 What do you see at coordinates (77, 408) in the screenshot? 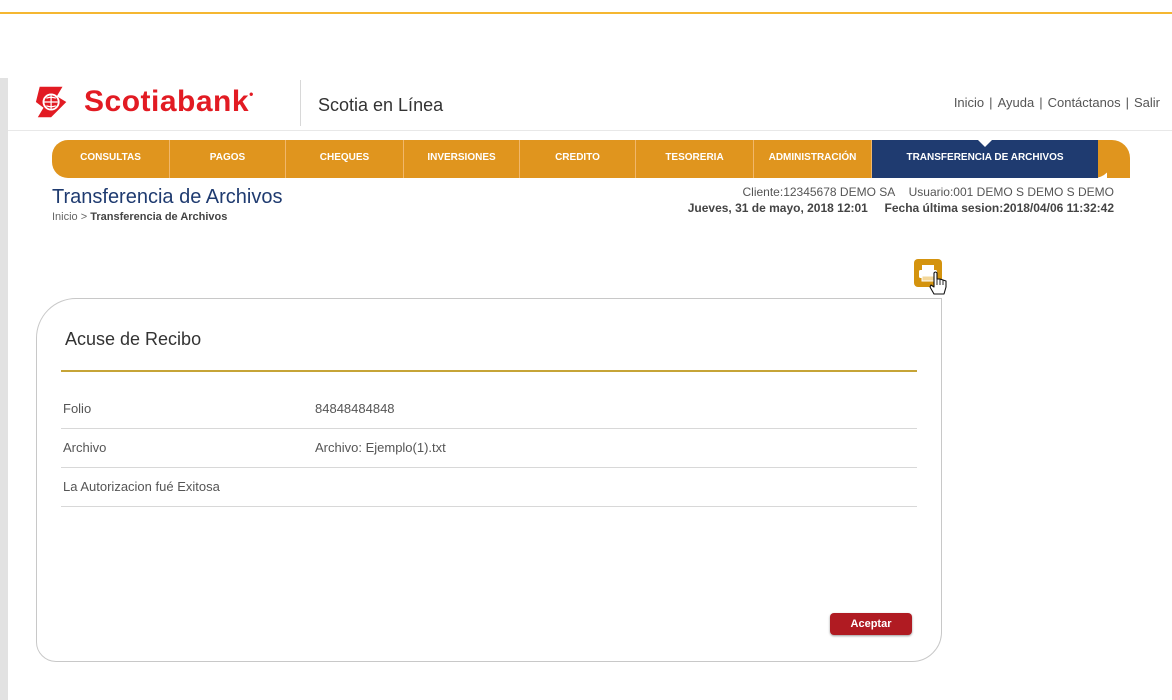
I see `folio-label: Folio` at bounding box center [77, 408].